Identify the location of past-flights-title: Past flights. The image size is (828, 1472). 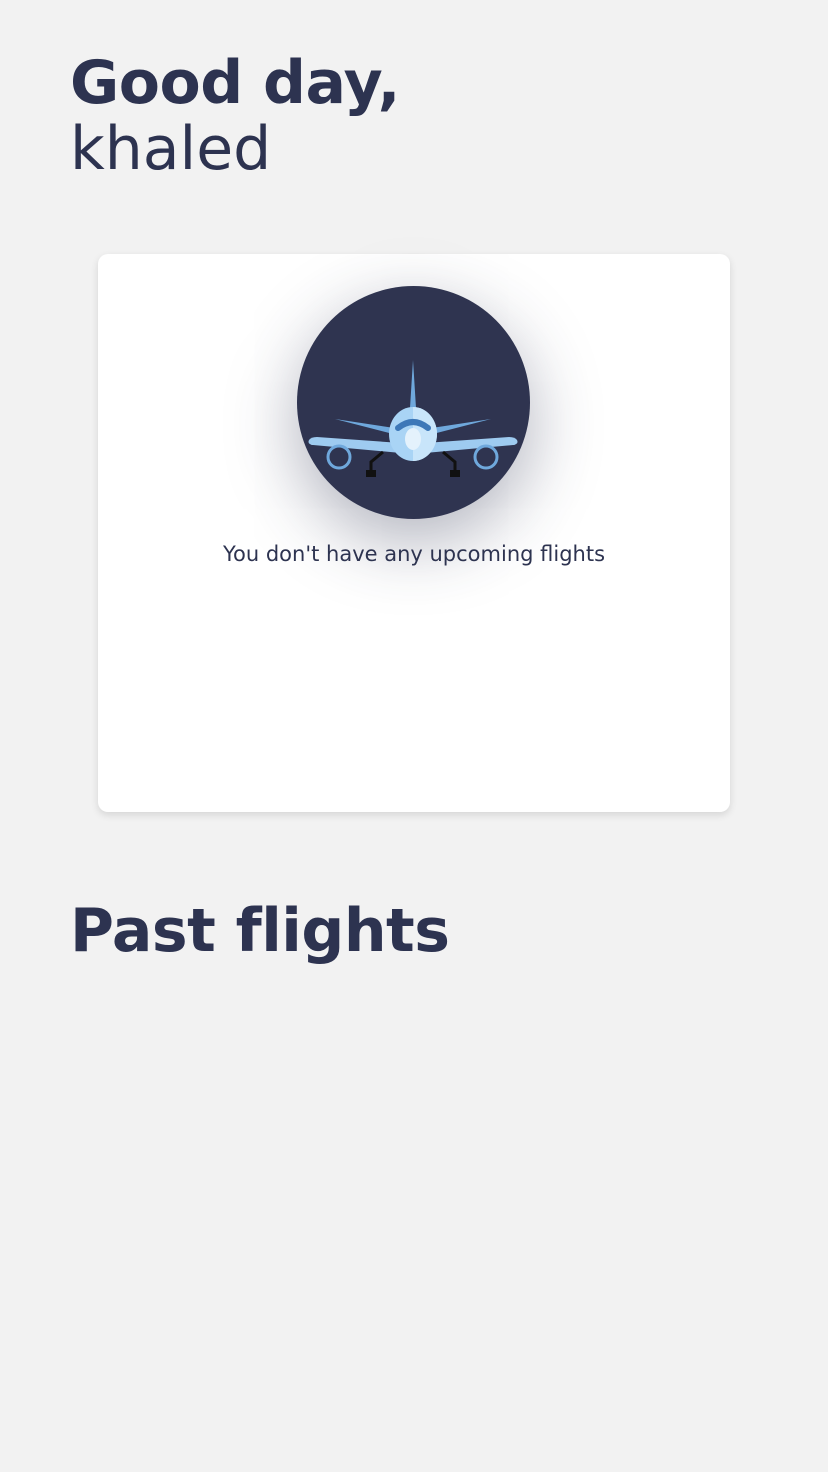
(260, 931).